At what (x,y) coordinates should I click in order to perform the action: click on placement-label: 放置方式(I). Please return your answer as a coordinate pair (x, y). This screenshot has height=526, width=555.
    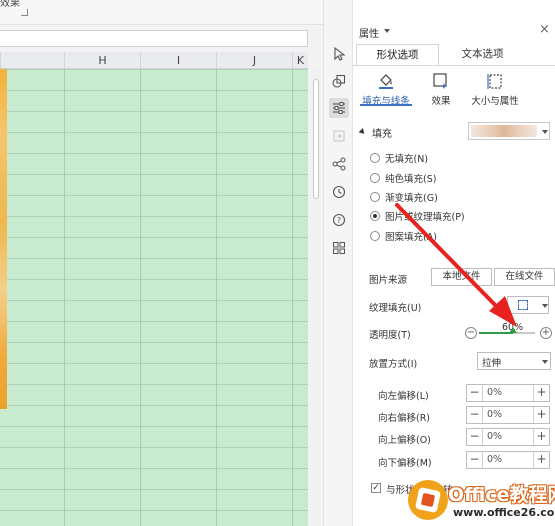
    Looking at the image, I should click on (393, 364).